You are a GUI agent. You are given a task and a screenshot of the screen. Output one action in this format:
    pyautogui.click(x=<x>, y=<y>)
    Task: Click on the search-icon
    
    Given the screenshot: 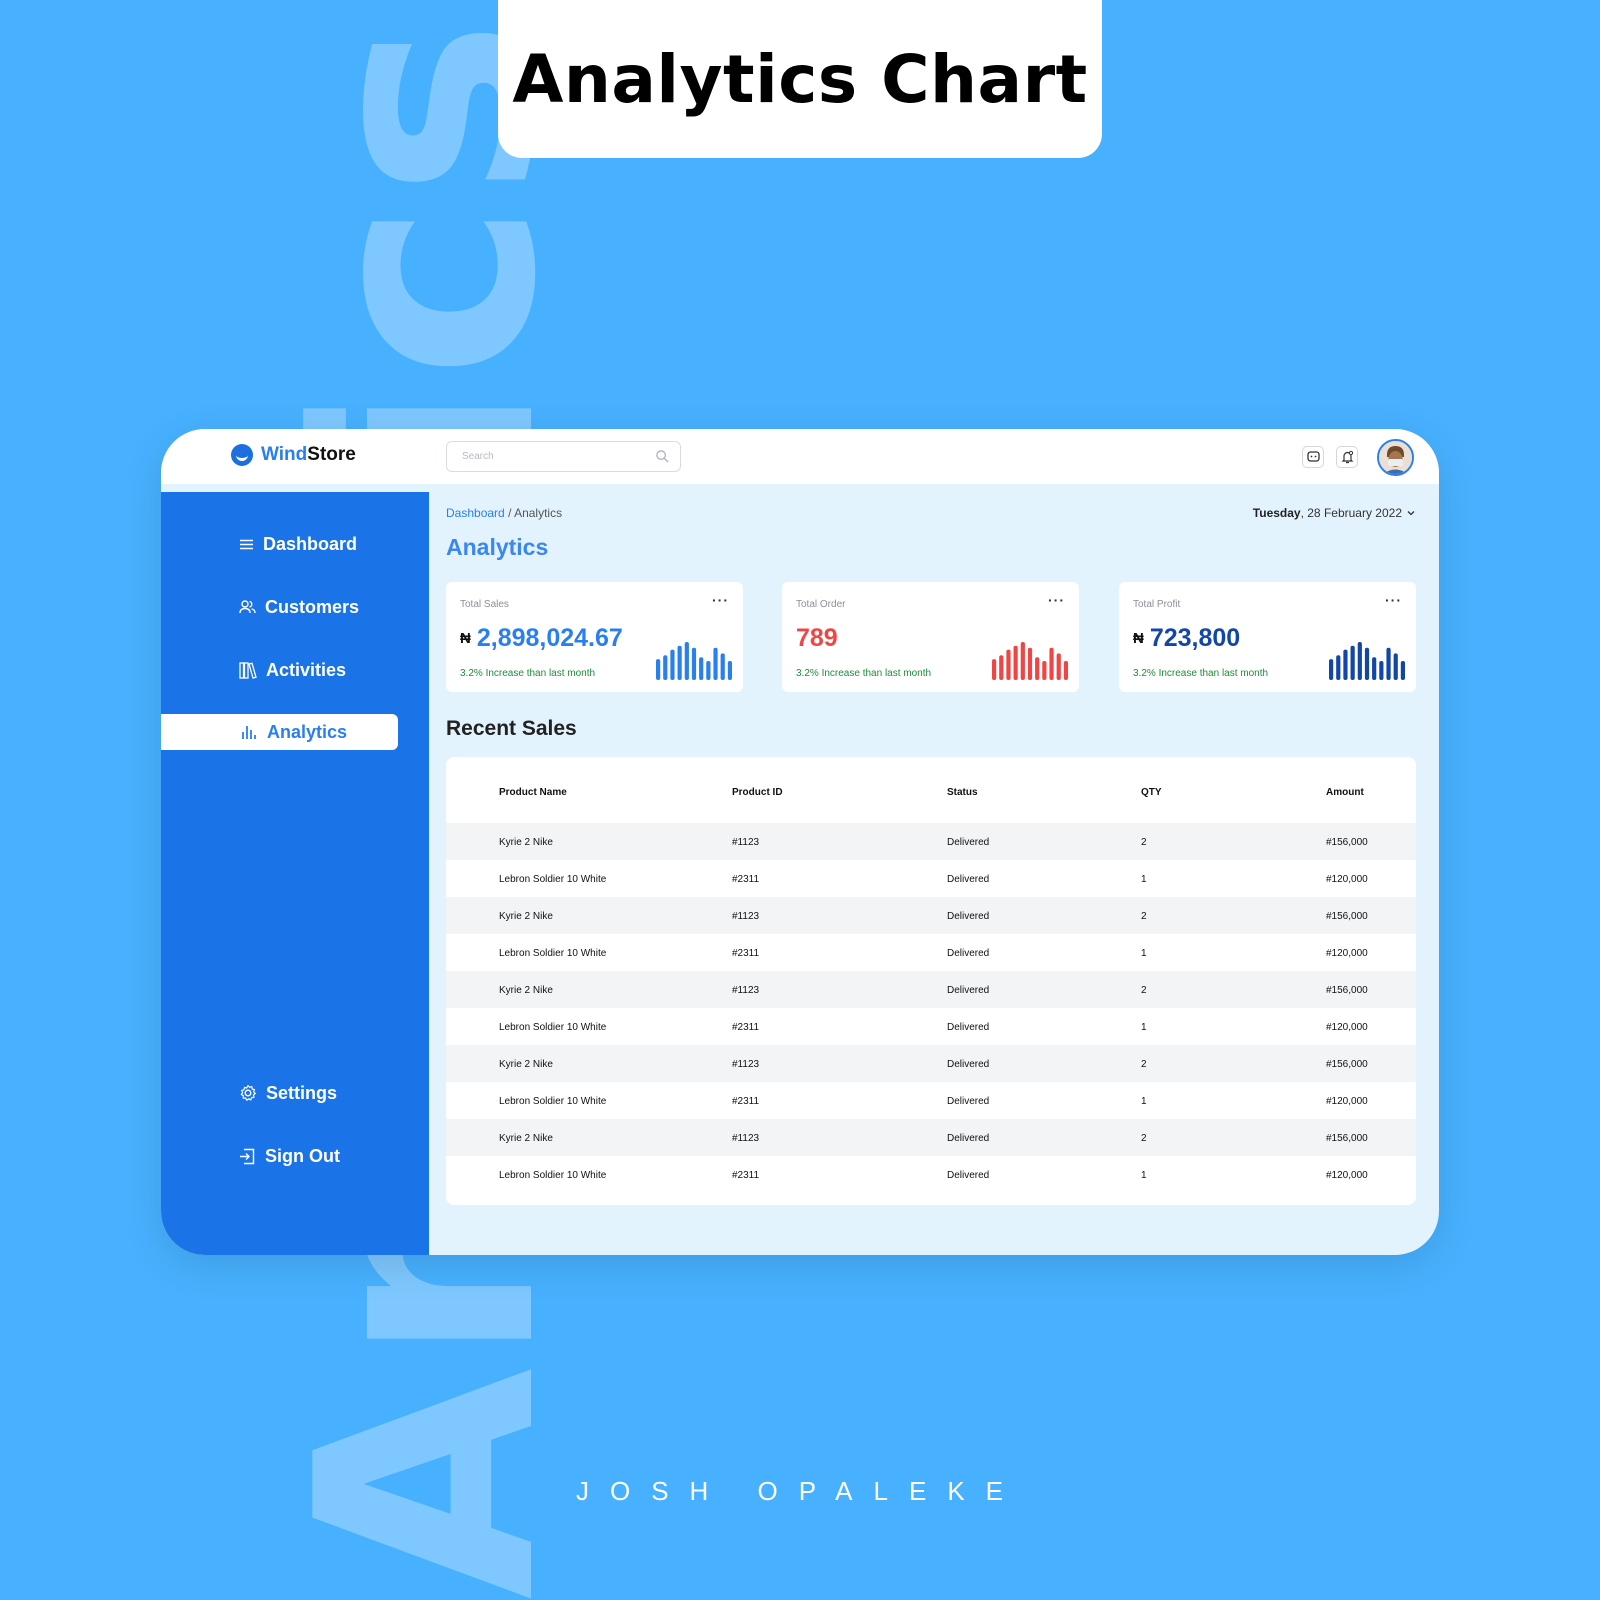 What is the action you would take?
    pyautogui.click(x=662, y=456)
    